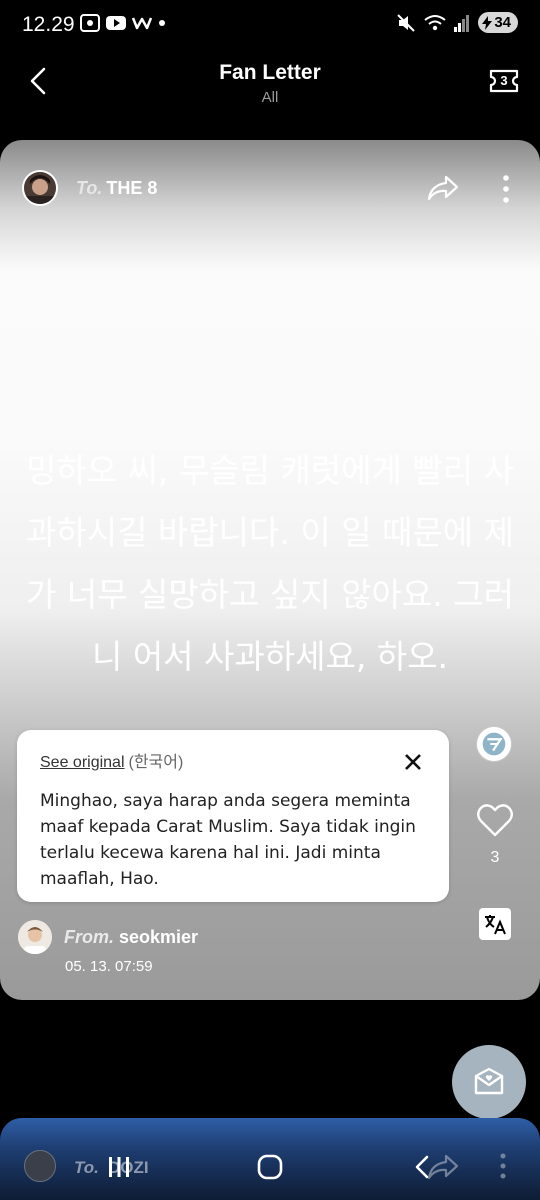 This screenshot has height=1200, width=540. I want to click on to-label: To., so click(89, 187).